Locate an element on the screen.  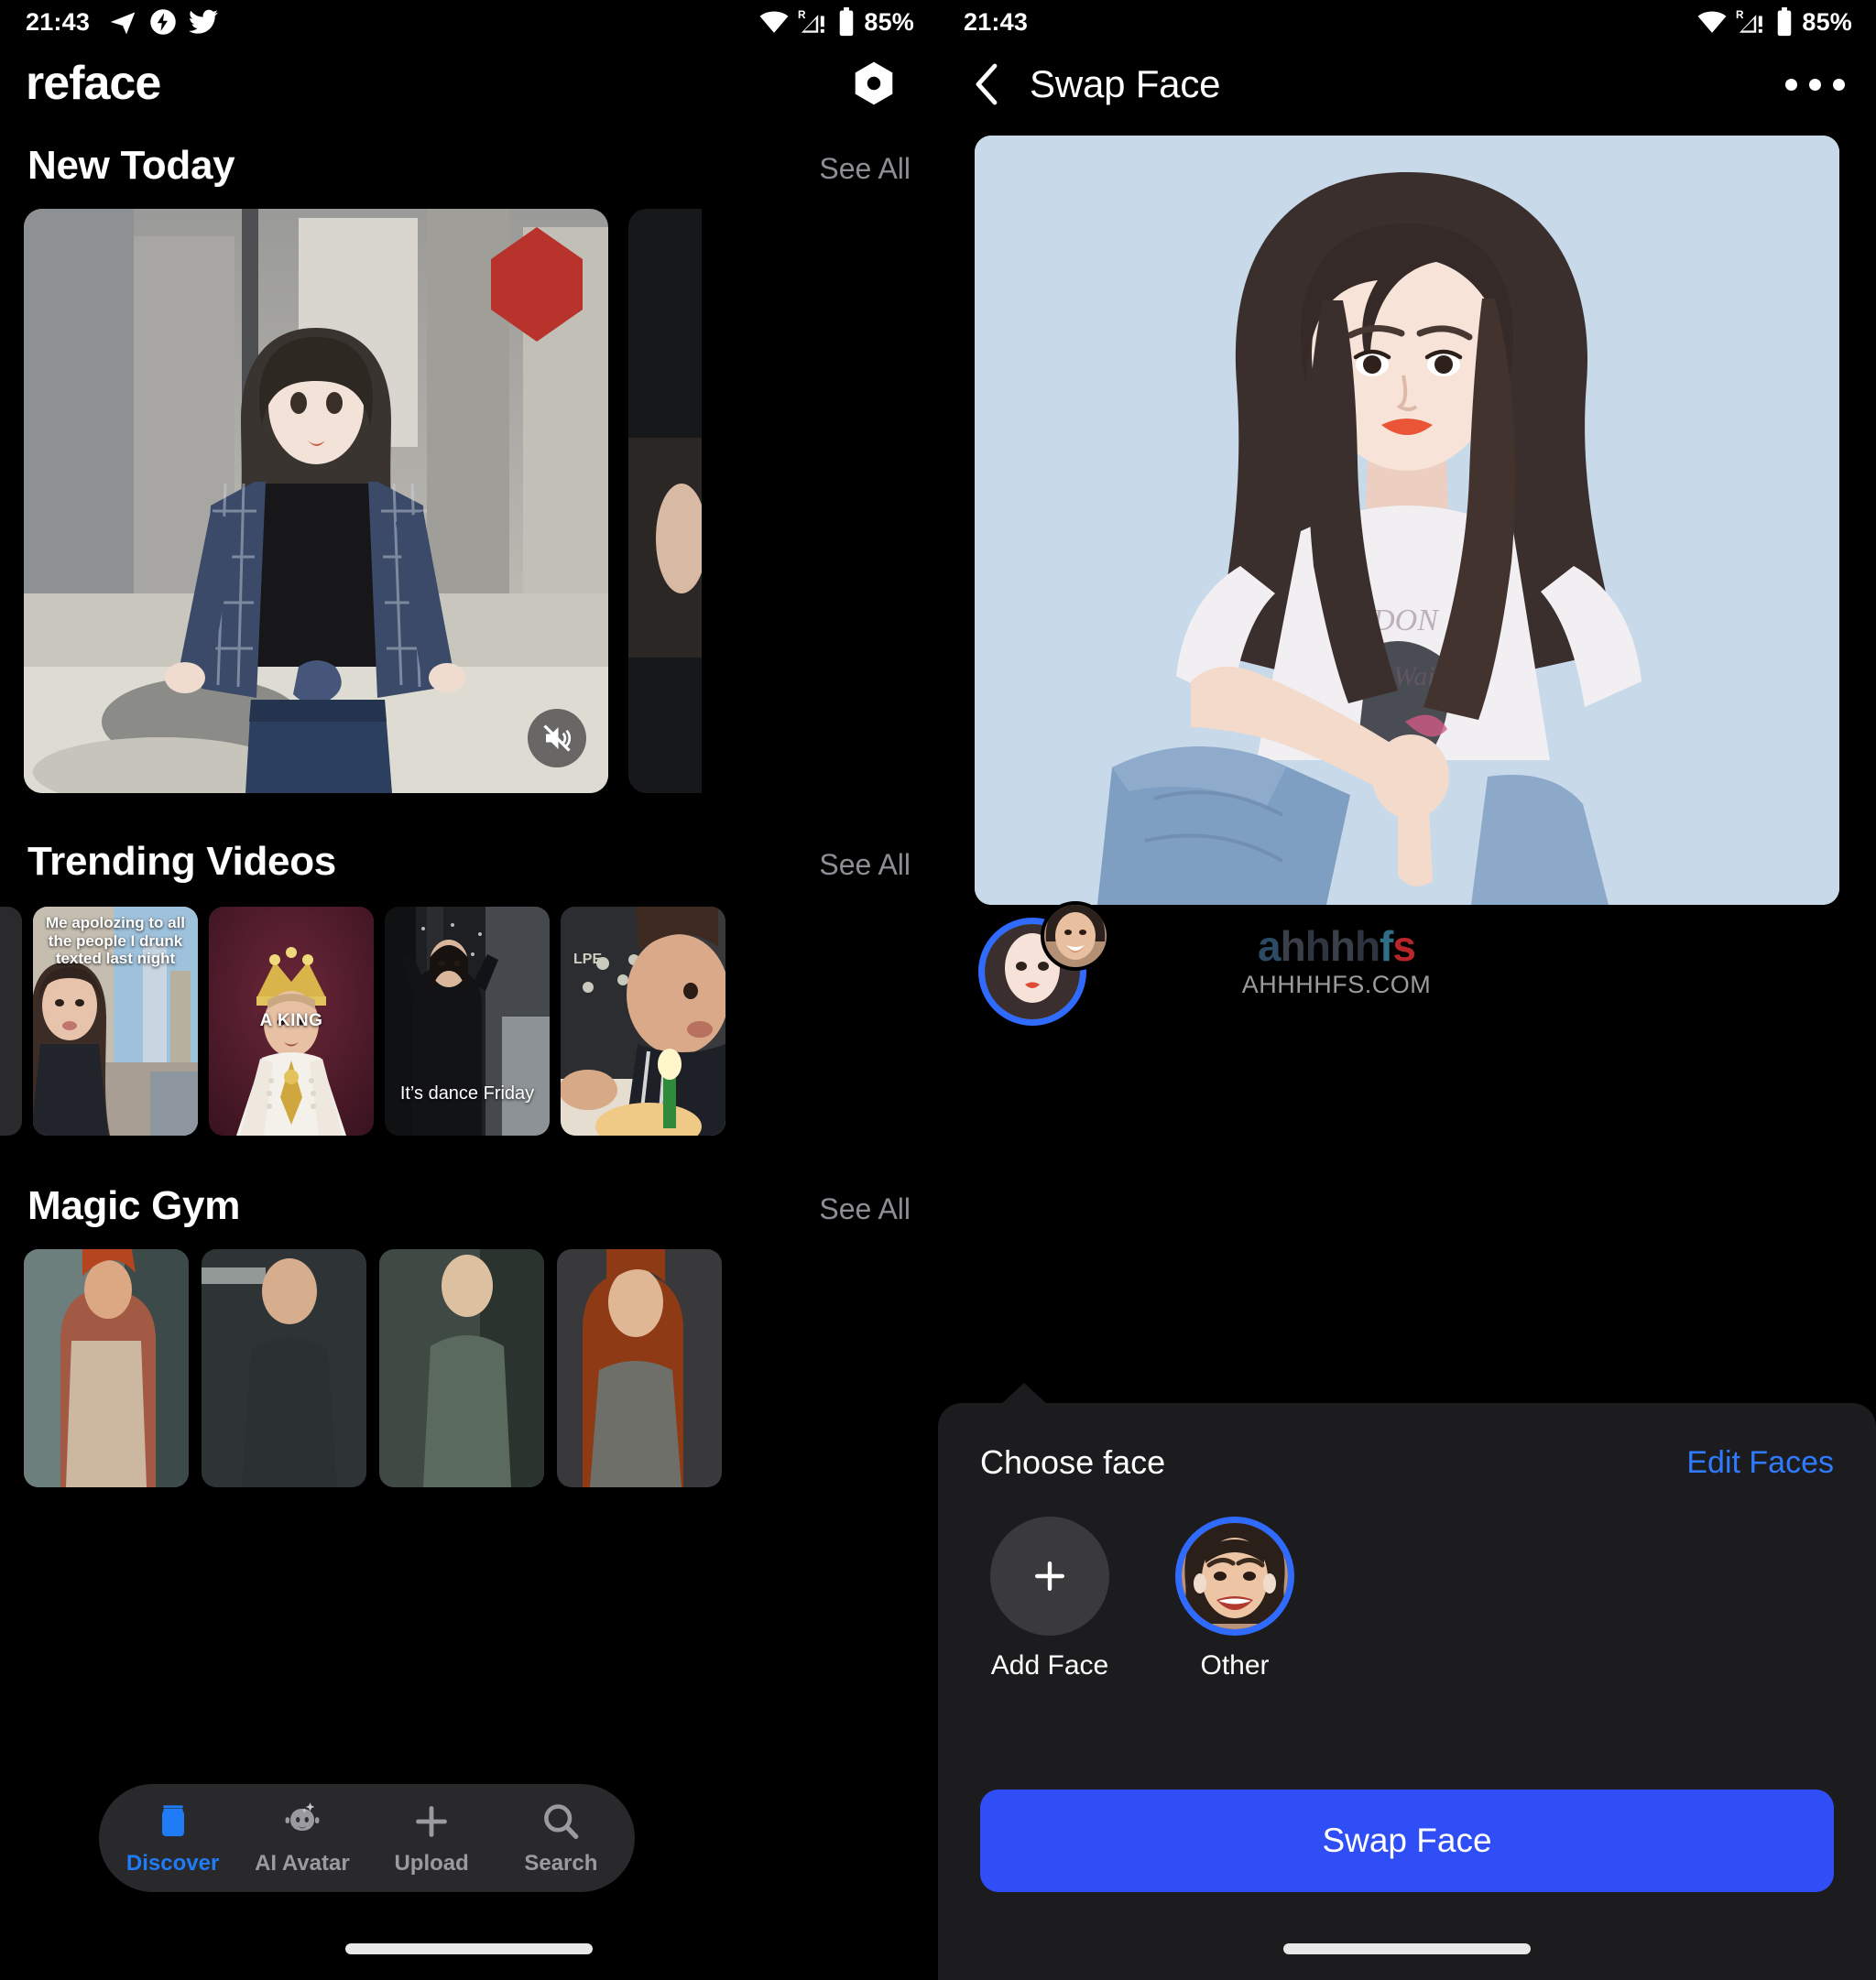
tab-discover: Discover is located at coordinates (173, 1839).